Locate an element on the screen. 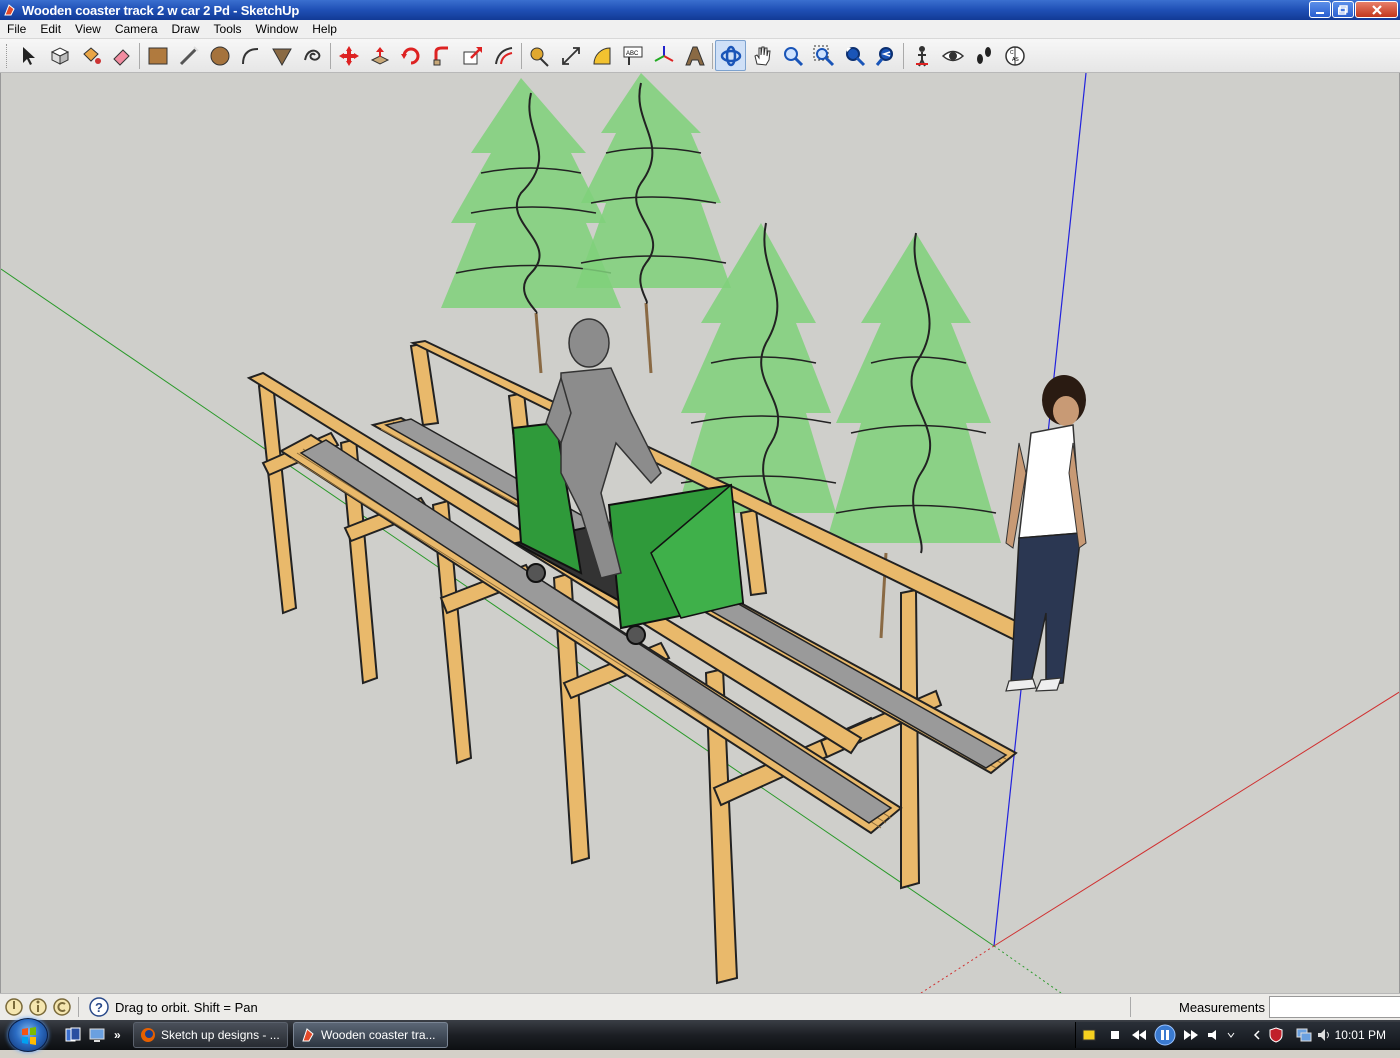 The width and height of the screenshot is (1400, 1058). menu-edit: Edit is located at coordinates (50, 29).